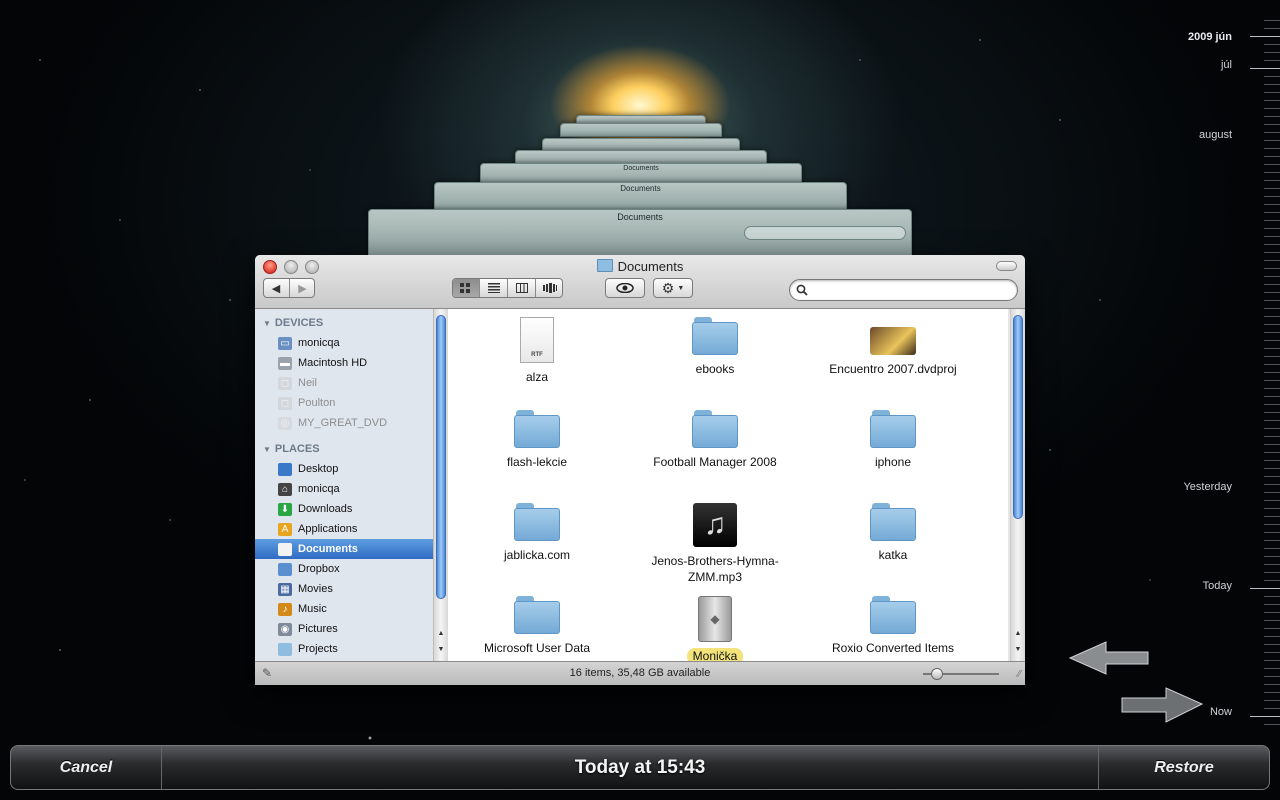  I want to click on sidebar-item-pictures: ◉ Pictures, so click(344, 629).